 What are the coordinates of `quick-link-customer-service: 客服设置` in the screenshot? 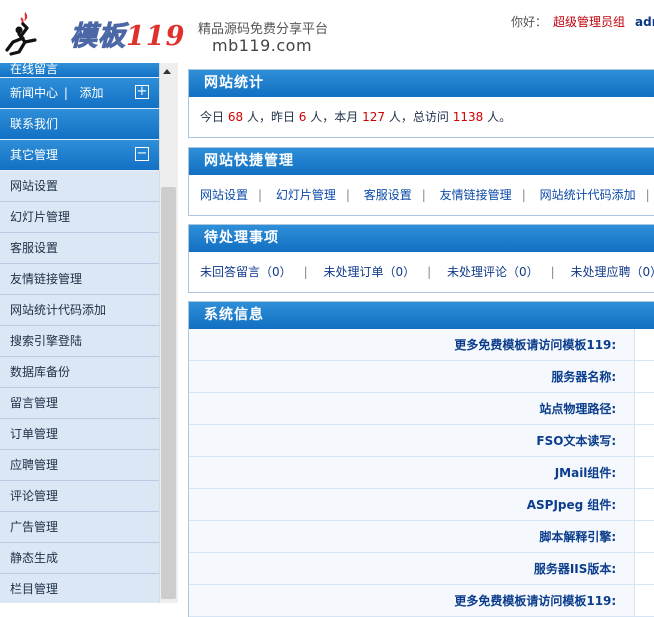 It's located at (388, 195).